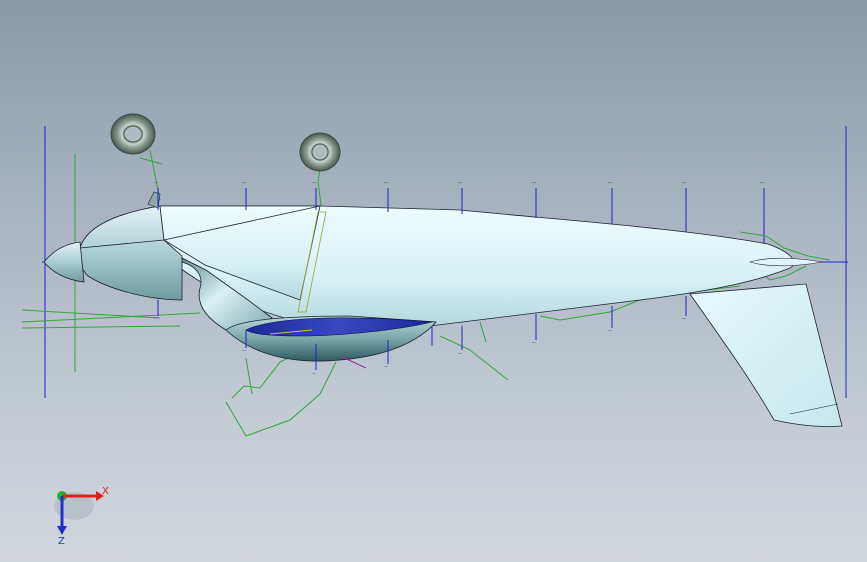 The width and height of the screenshot is (867, 562). Describe the element at coordinates (133, 134) in the screenshot. I see `main-wheel-tire` at that location.